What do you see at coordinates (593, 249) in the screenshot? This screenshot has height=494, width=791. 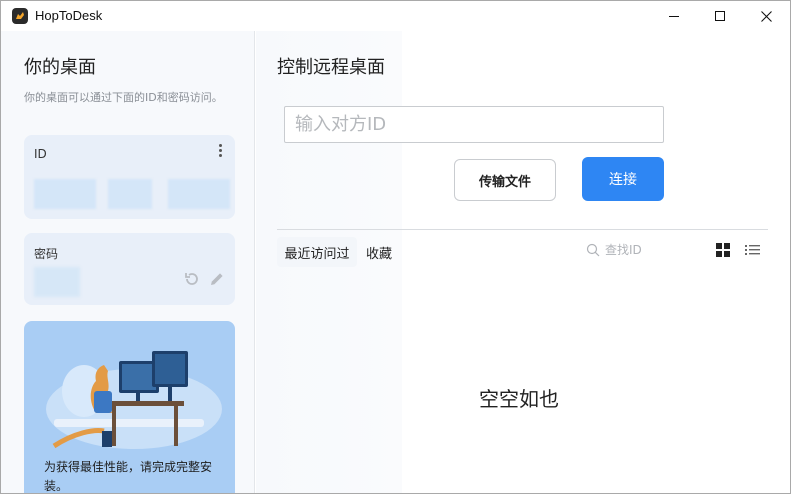 I see `search-icon` at bounding box center [593, 249].